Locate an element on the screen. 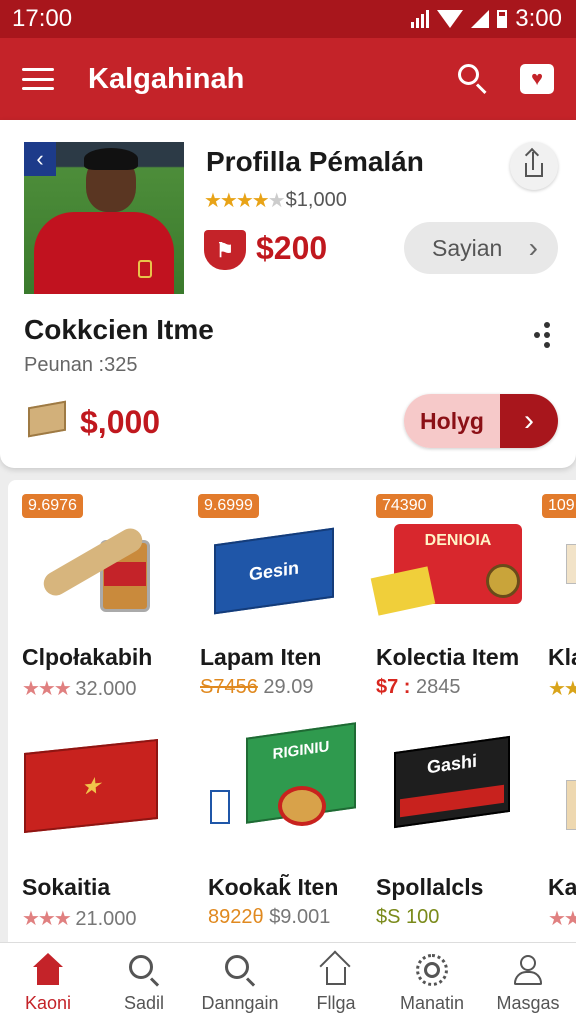 The width and height of the screenshot is (576, 1024). product-name: Kookak̃ Iten is located at coordinates (273, 887).